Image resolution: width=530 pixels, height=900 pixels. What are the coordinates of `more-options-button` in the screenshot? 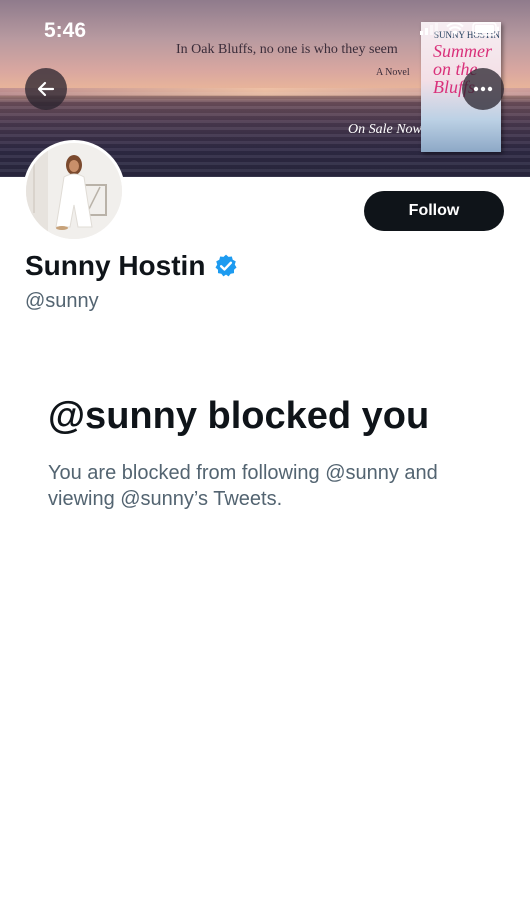 It's located at (483, 89).